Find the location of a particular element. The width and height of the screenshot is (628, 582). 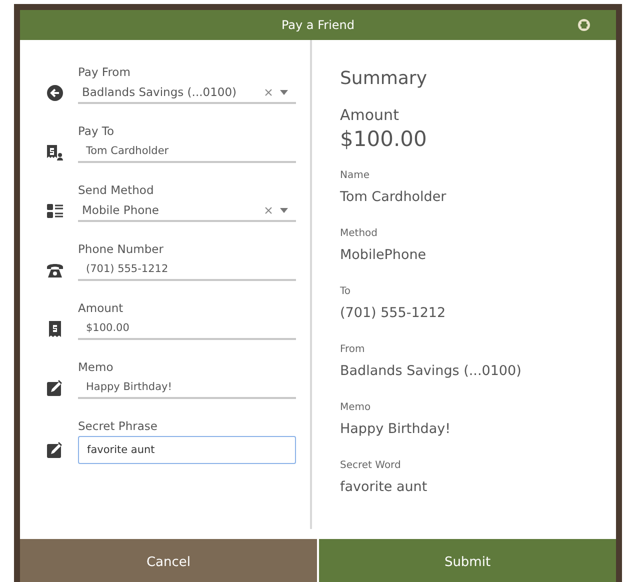

summary-label: Secret Word is located at coordinates (371, 466).